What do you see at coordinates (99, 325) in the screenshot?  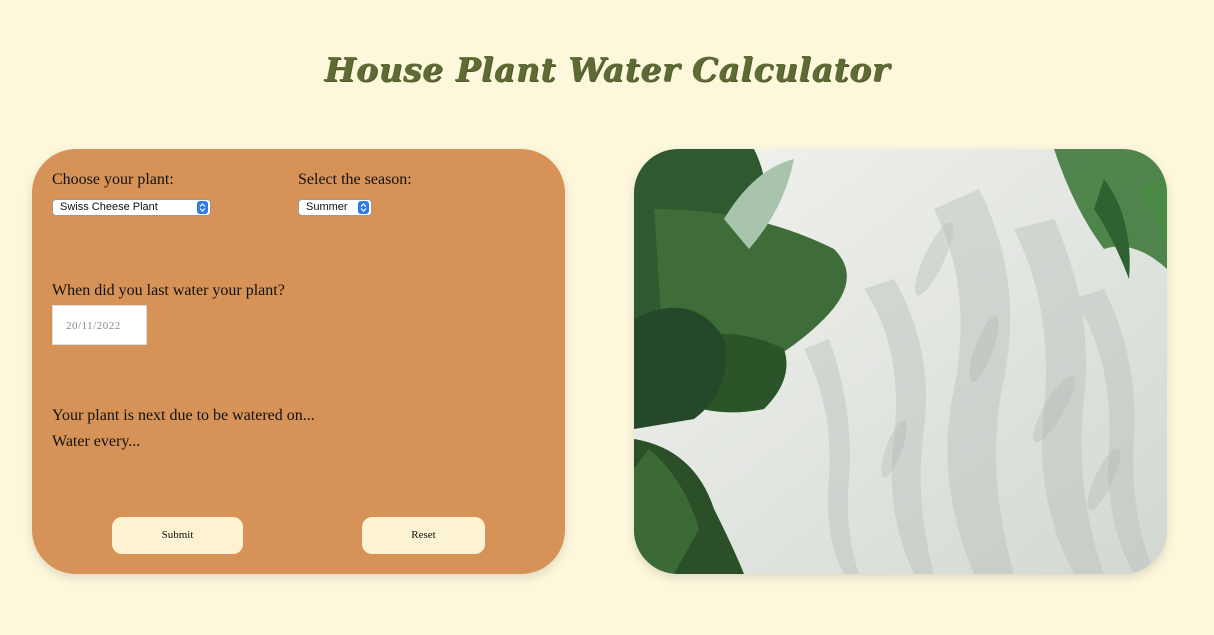 I see `last-water-date-input: 20/11/2022` at bounding box center [99, 325].